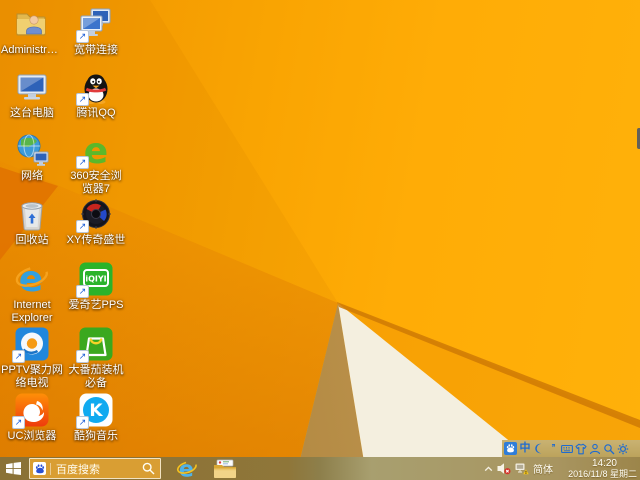 This screenshot has height=480, width=640. I want to click on icon-label: XY传奇盛世, so click(96, 240).